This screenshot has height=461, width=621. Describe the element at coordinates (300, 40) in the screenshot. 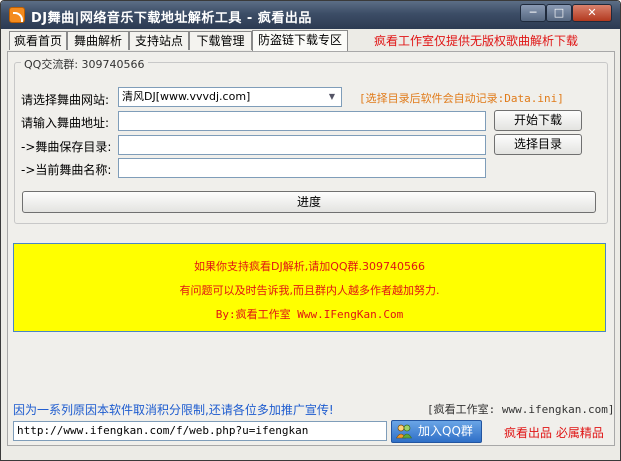

I see `tab-hotlink-download: 防盗链下载专区` at that location.